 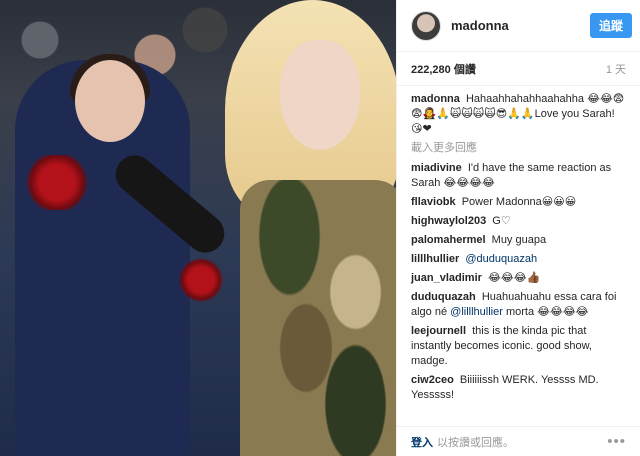 I want to click on footer-text: 以按讚或回應。, so click(x=475, y=442).